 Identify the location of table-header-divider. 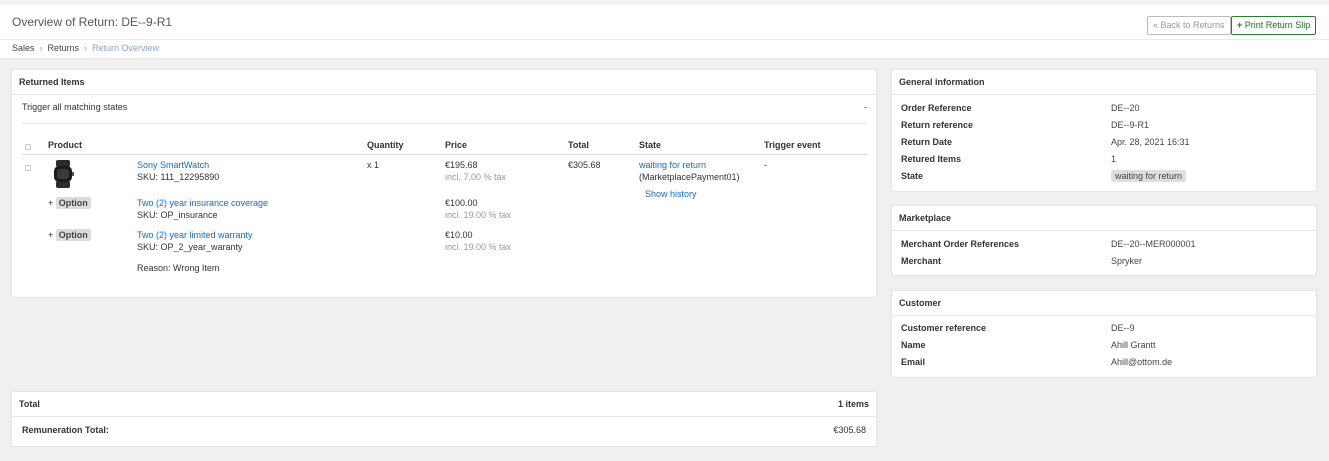
(444, 154).